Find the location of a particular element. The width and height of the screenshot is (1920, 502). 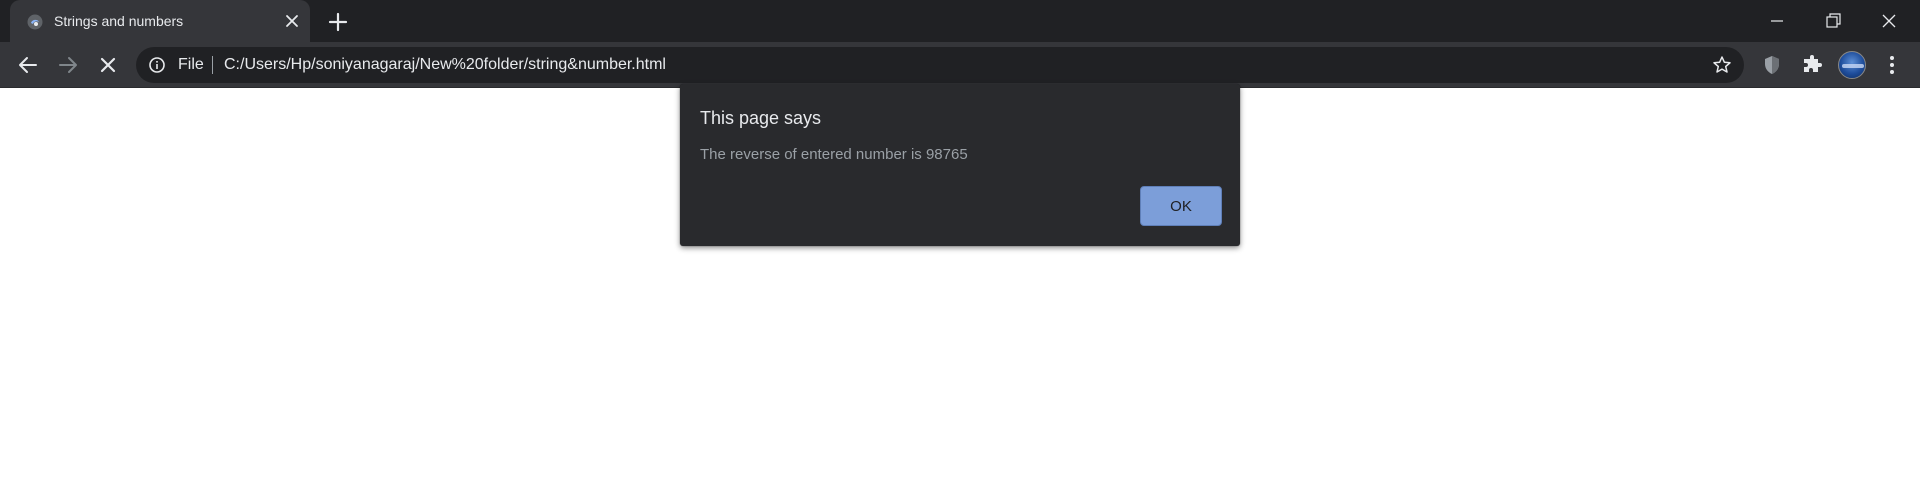

tab-title: Strings and numbers is located at coordinates (119, 21).